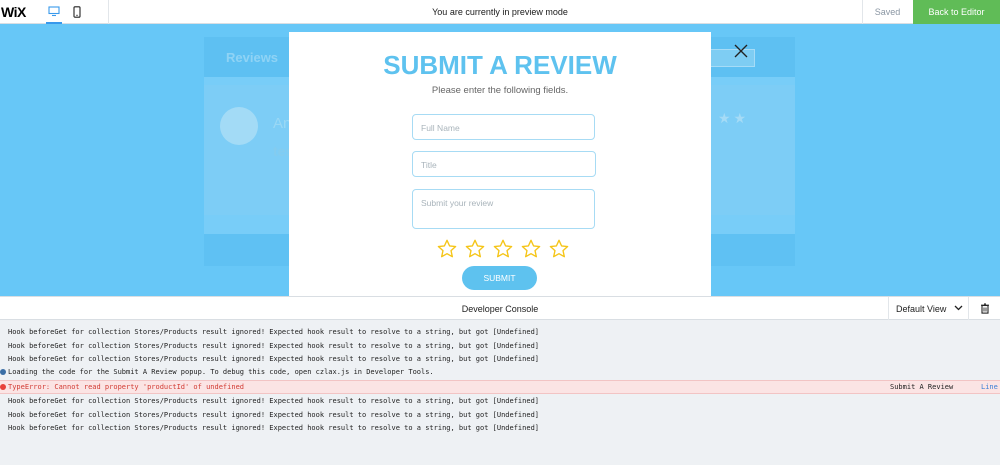 Image resolution: width=1000 pixels, height=465 pixels. Describe the element at coordinates (887, 12) in the screenshot. I see `saved-status: Saved` at that location.